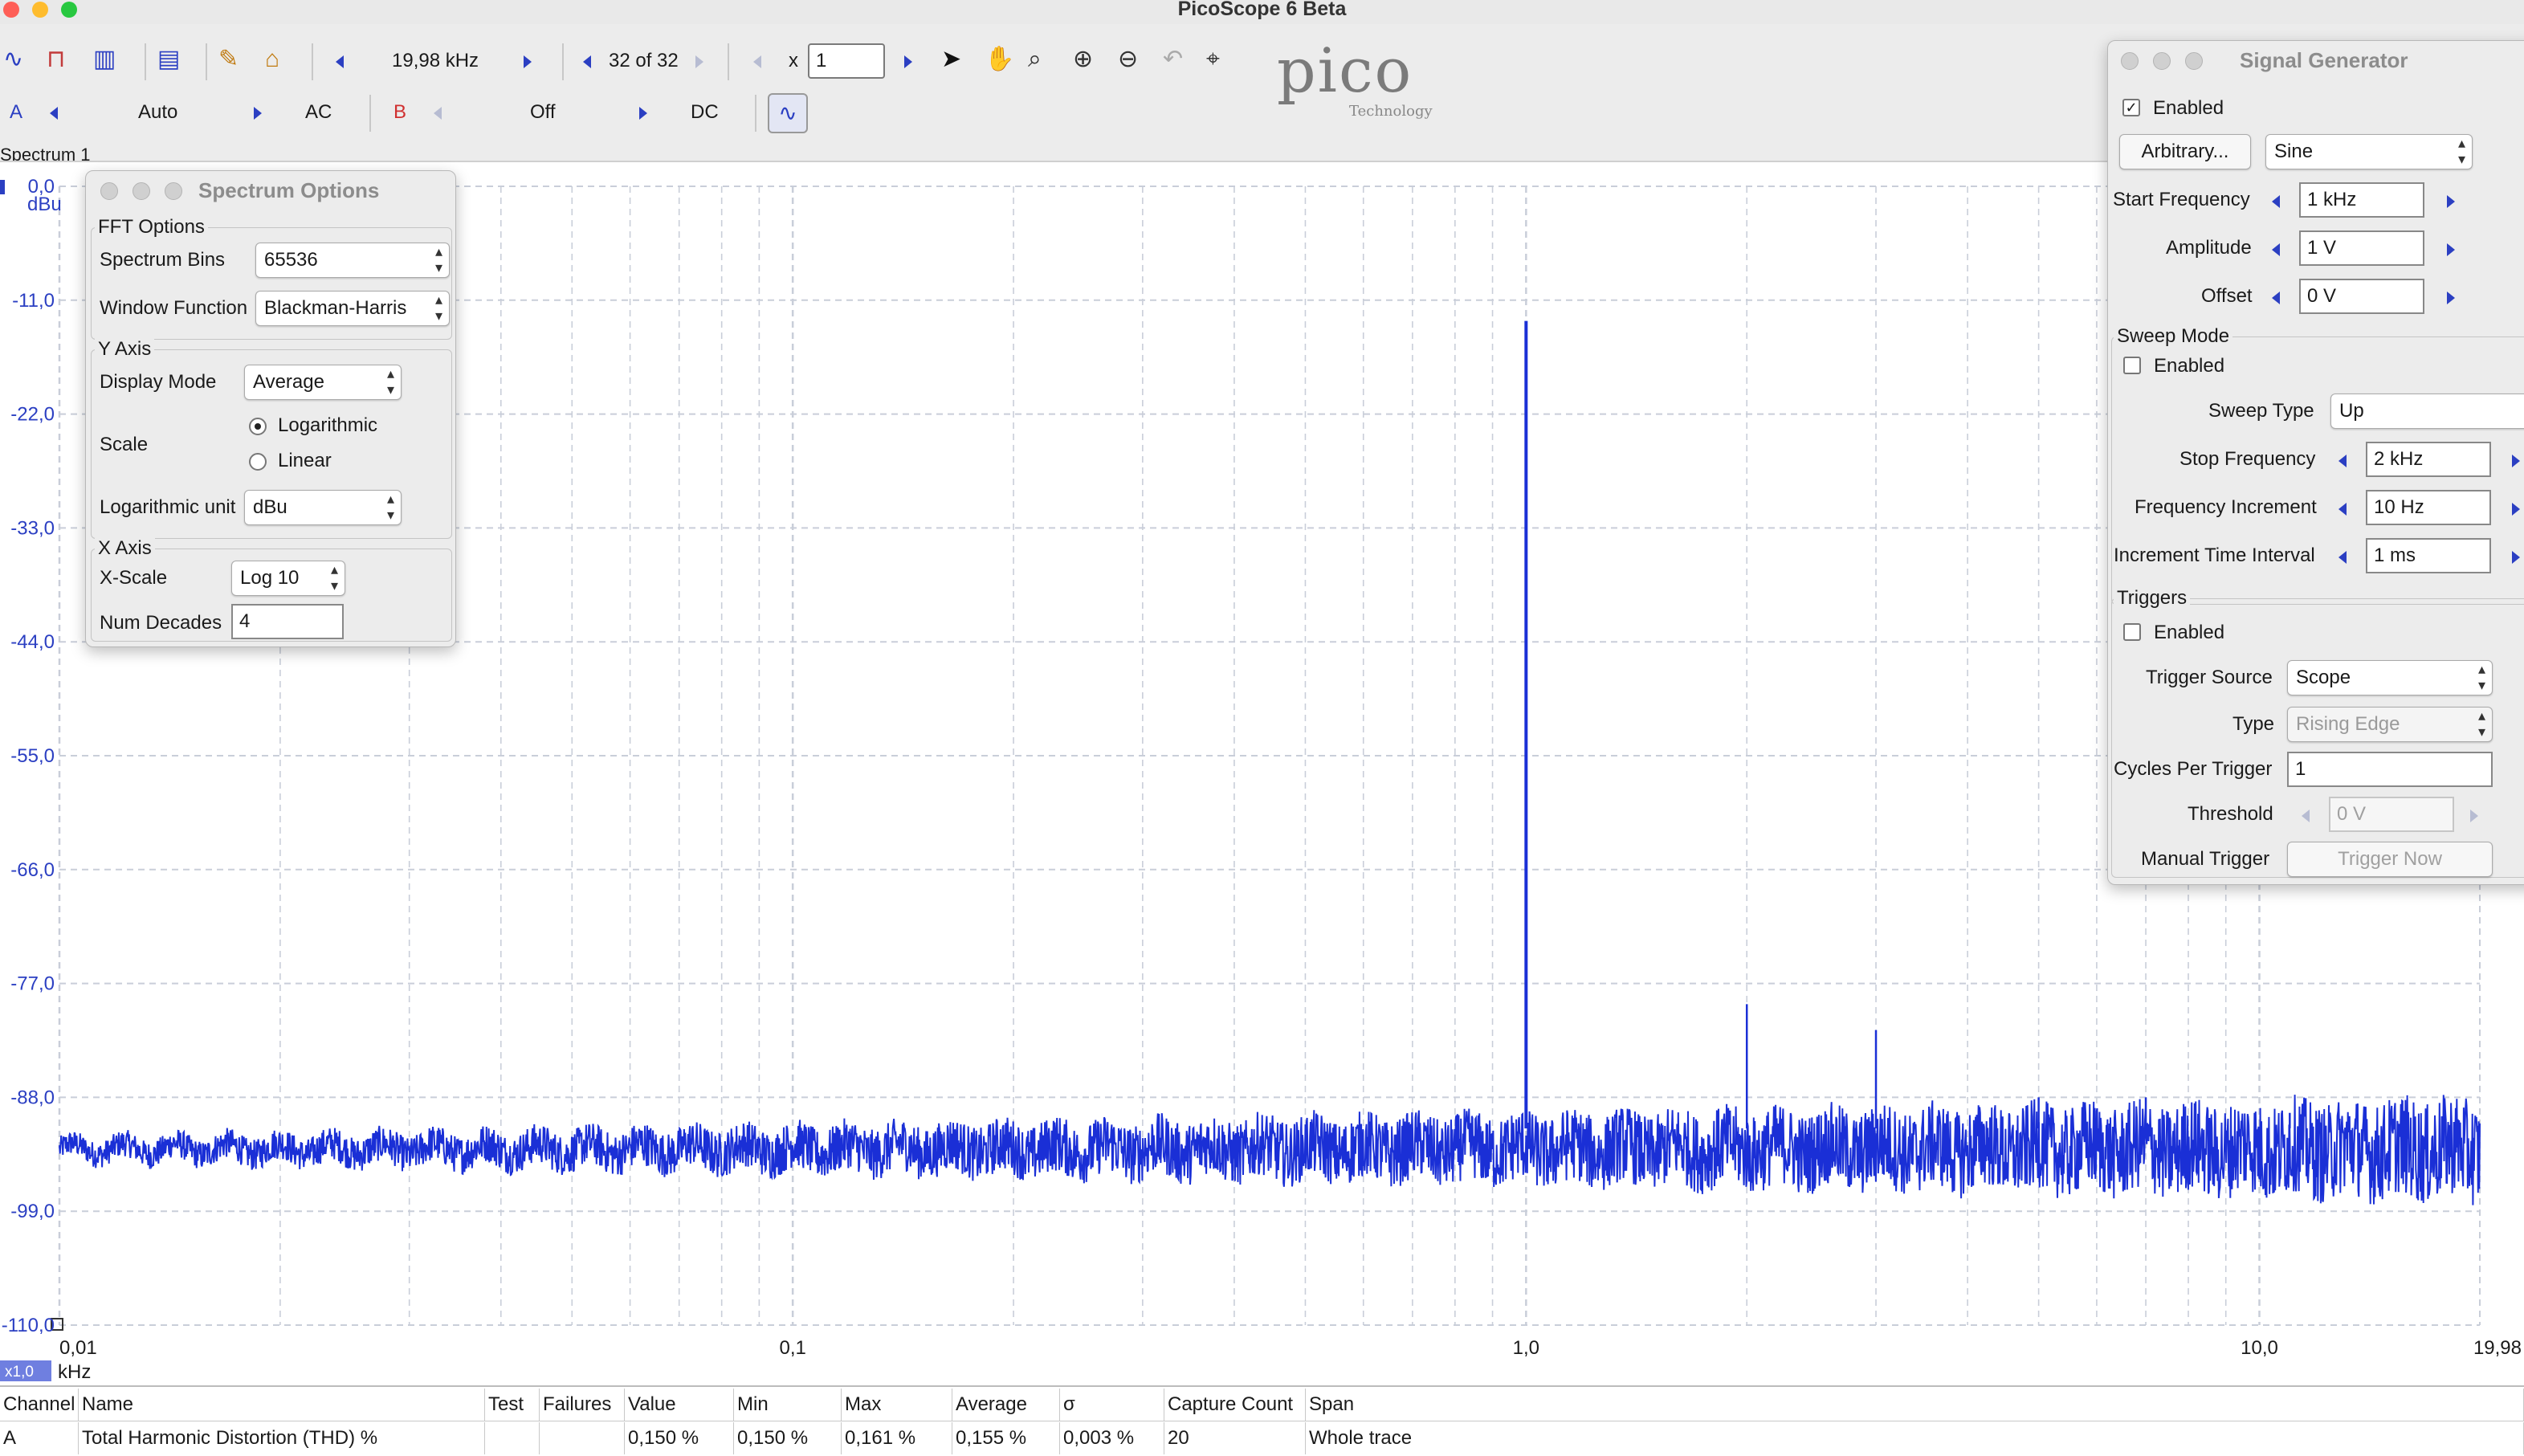 The height and width of the screenshot is (1456, 2524). What do you see at coordinates (2342, 461) in the screenshot?
I see `stop-frequency-dec-icon` at bounding box center [2342, 461].